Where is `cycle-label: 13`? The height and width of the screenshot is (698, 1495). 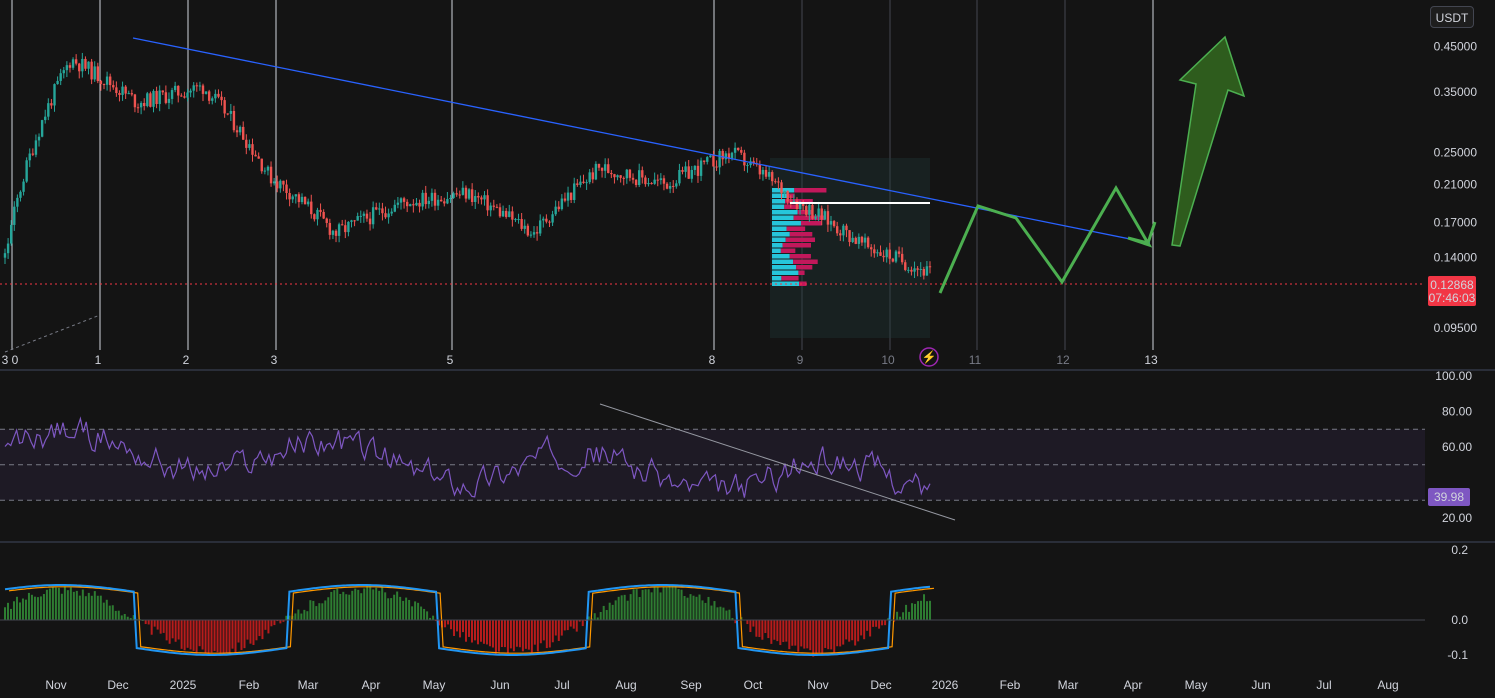
cycle-label: 13 is located at coordinates (1151, 360).